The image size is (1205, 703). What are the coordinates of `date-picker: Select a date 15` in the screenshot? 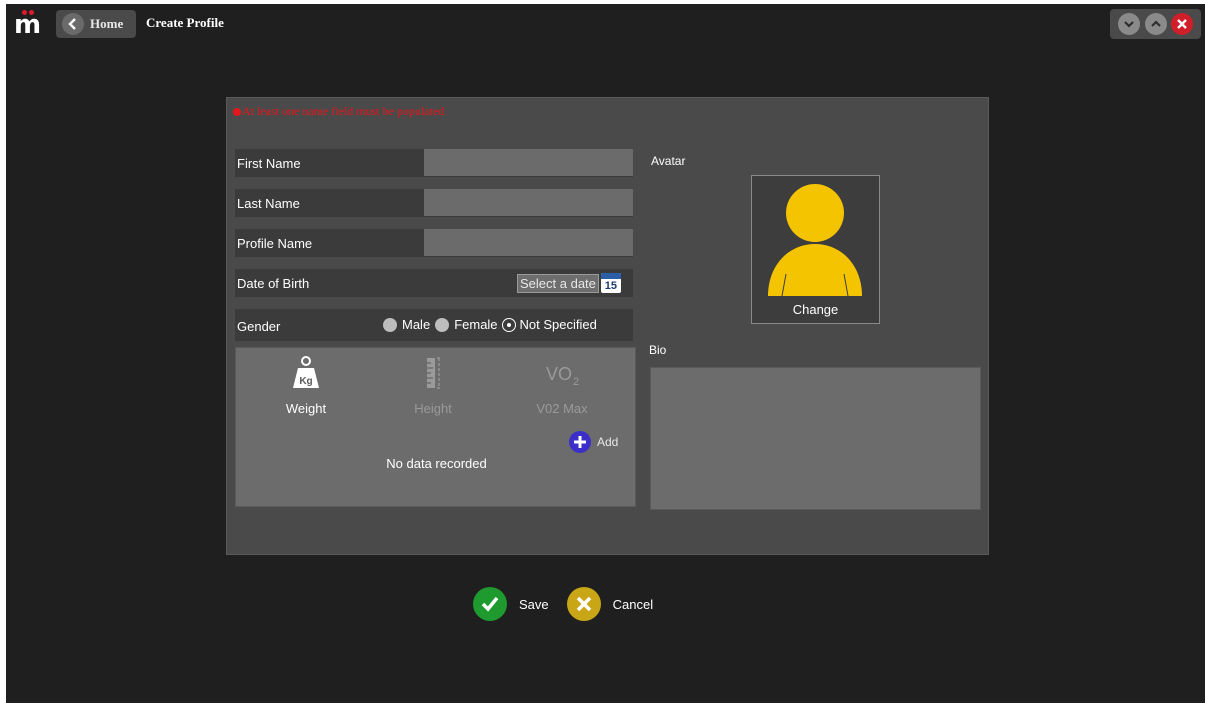 It's located at (569, 283).